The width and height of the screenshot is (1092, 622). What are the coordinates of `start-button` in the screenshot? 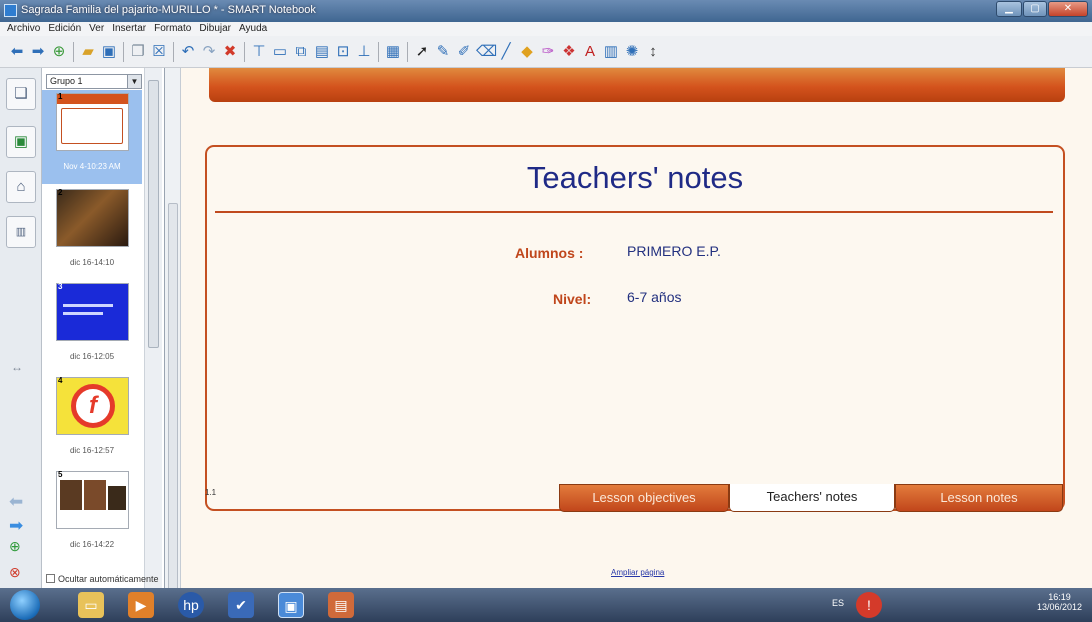 It's located at (25, 605).